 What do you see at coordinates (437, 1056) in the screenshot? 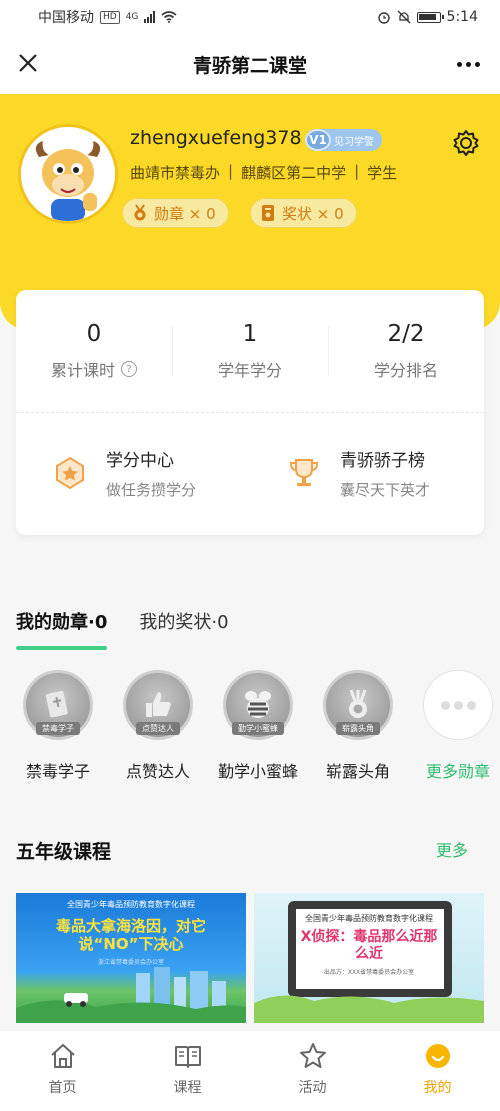
I see `profile-icon` at bounding box center [437, 1056].